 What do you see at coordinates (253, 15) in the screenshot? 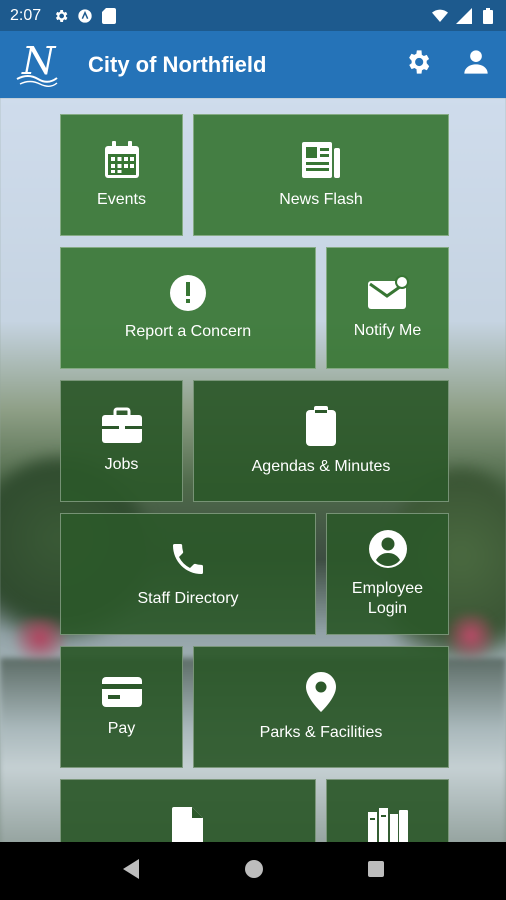
I see `status-bar: 2:07` at bounding box center [253, 15].